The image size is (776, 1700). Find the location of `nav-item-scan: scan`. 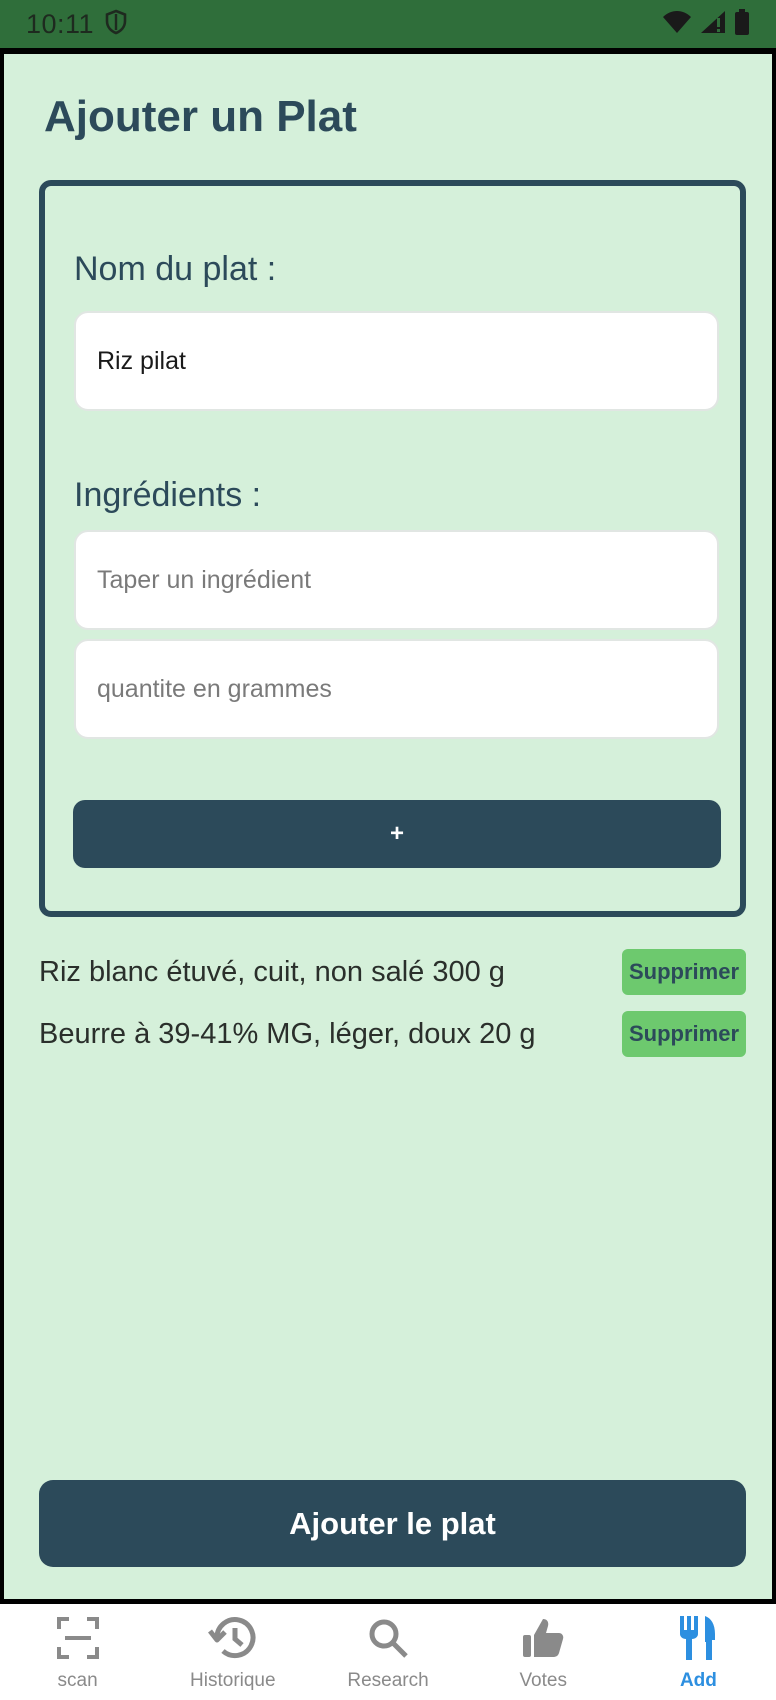

nav-item-scan: scan is located at coordinates (77, 1652).